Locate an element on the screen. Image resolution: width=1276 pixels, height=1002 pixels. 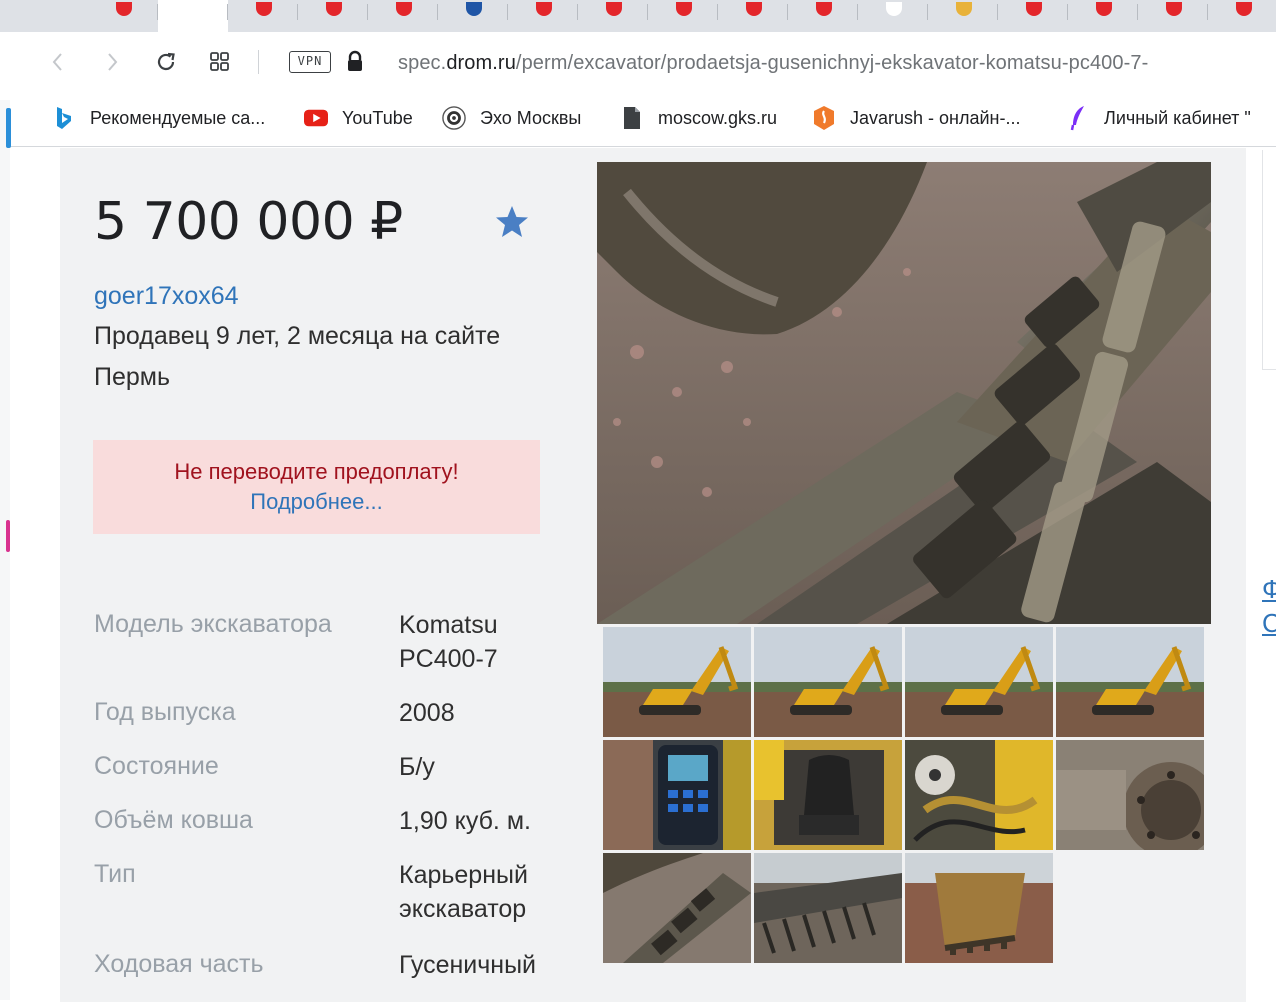
right-side-letters: Ф С is located at coordinates (1269, 606).